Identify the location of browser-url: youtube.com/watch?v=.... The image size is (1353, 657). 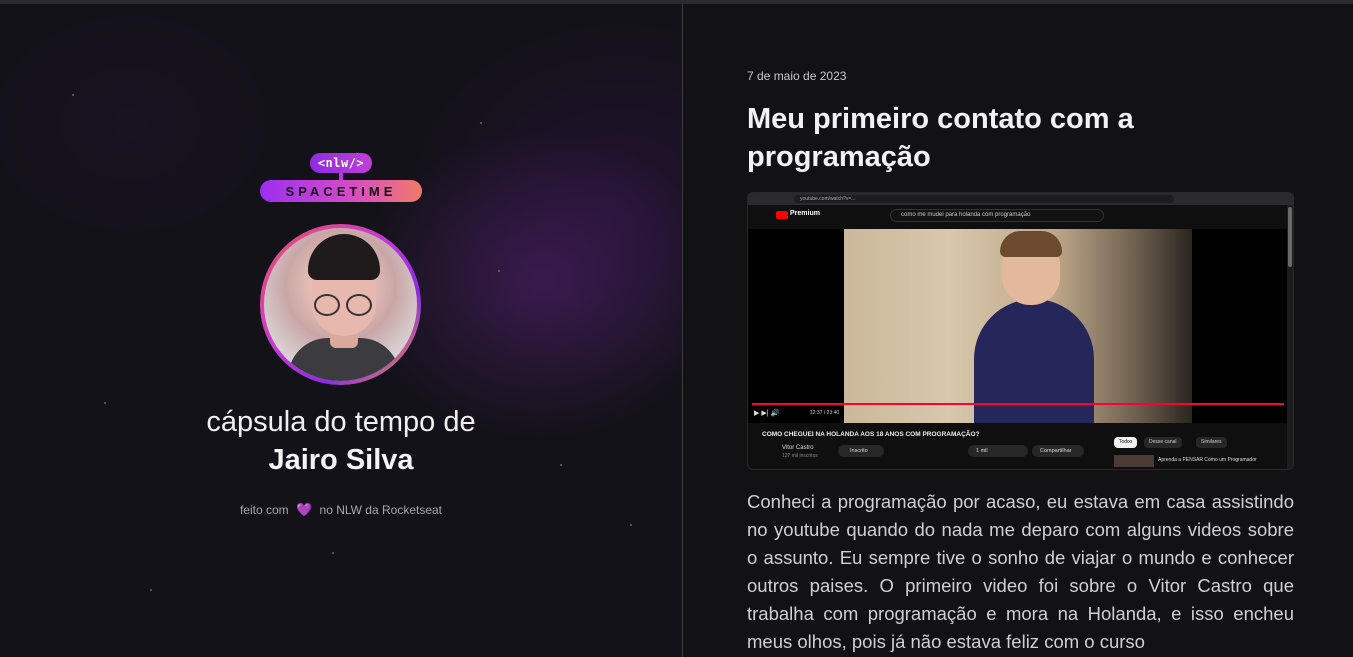
(984, 199).